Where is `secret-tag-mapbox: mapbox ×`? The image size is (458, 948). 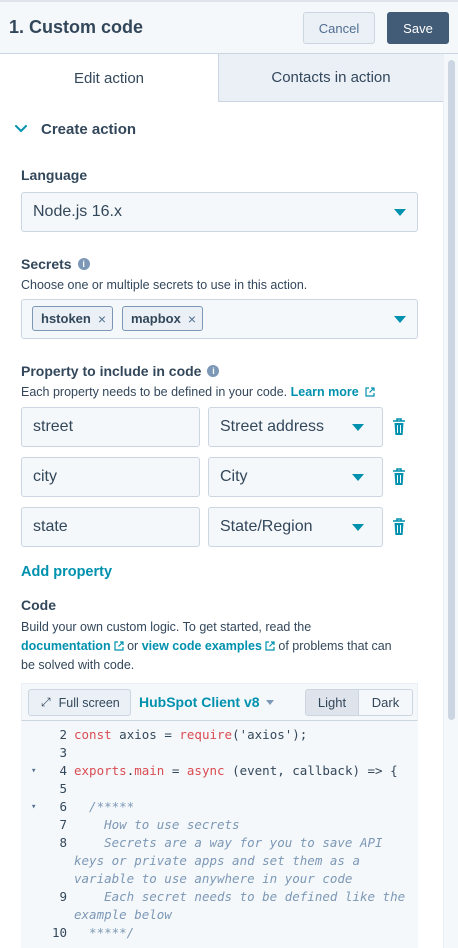 secret-tag-mapbox: mapbox × is located at coordinates (163, 318).